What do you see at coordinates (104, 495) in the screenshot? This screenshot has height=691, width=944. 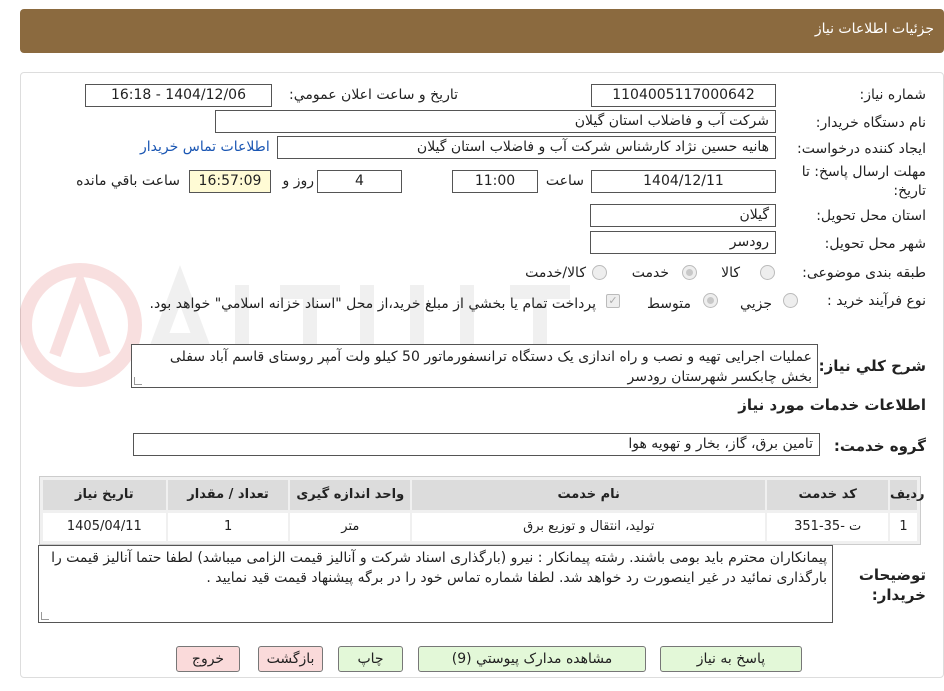 I see `column-header-need-date: تاريخ نياز` at bounding box center [104, 495].